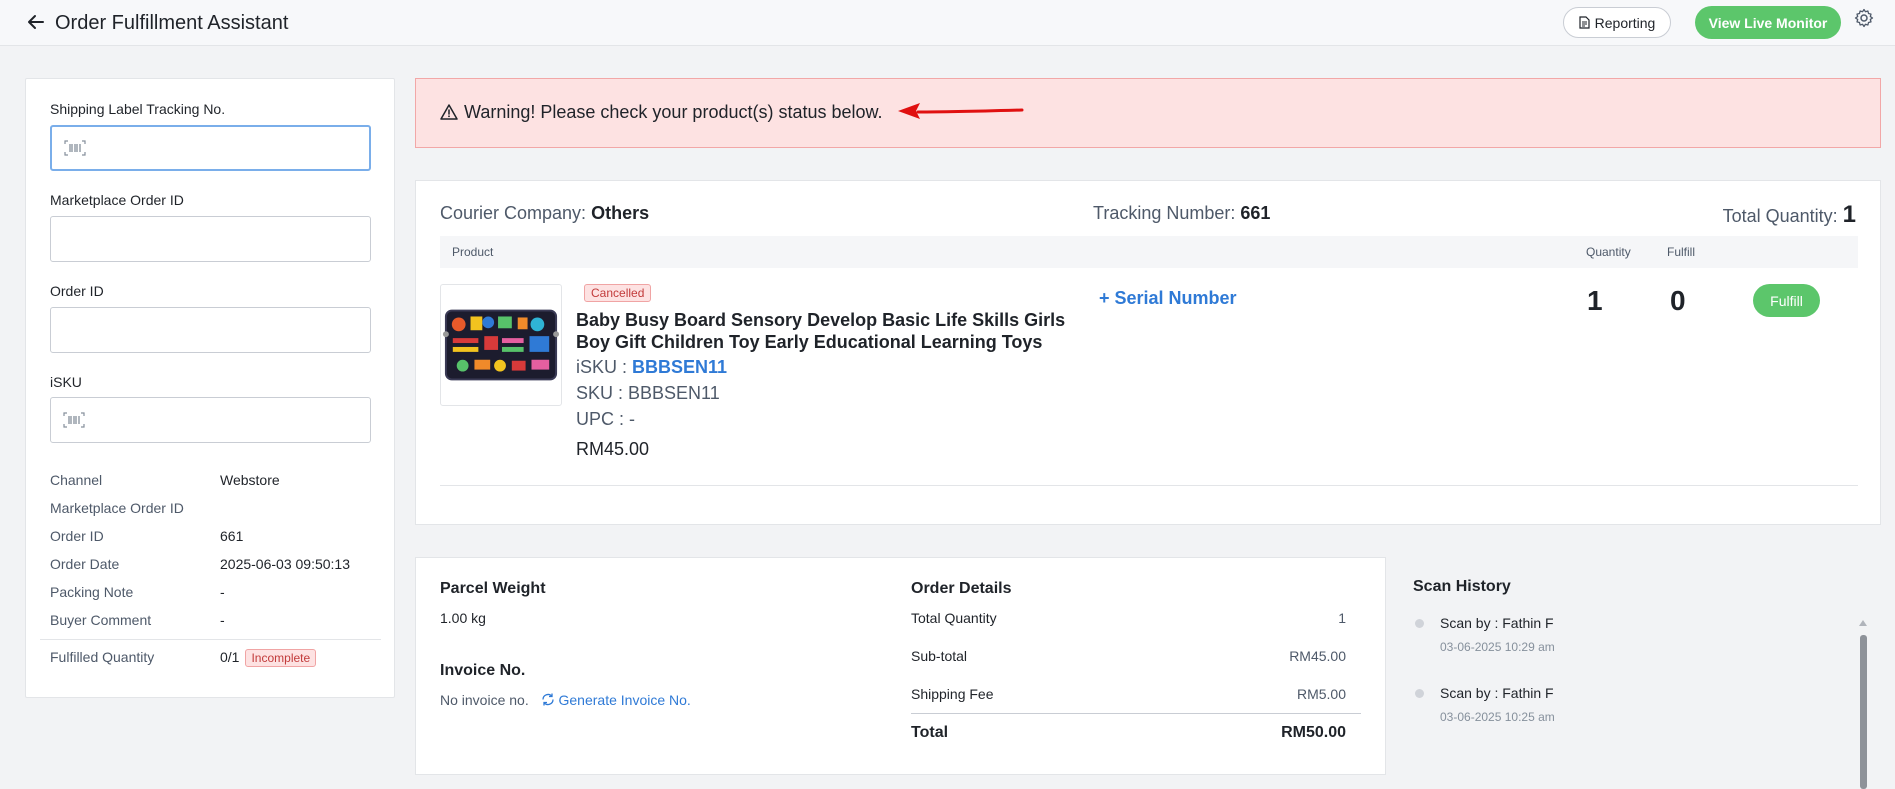  I want to click on marketplace-order-id-input, so click(210, 239).